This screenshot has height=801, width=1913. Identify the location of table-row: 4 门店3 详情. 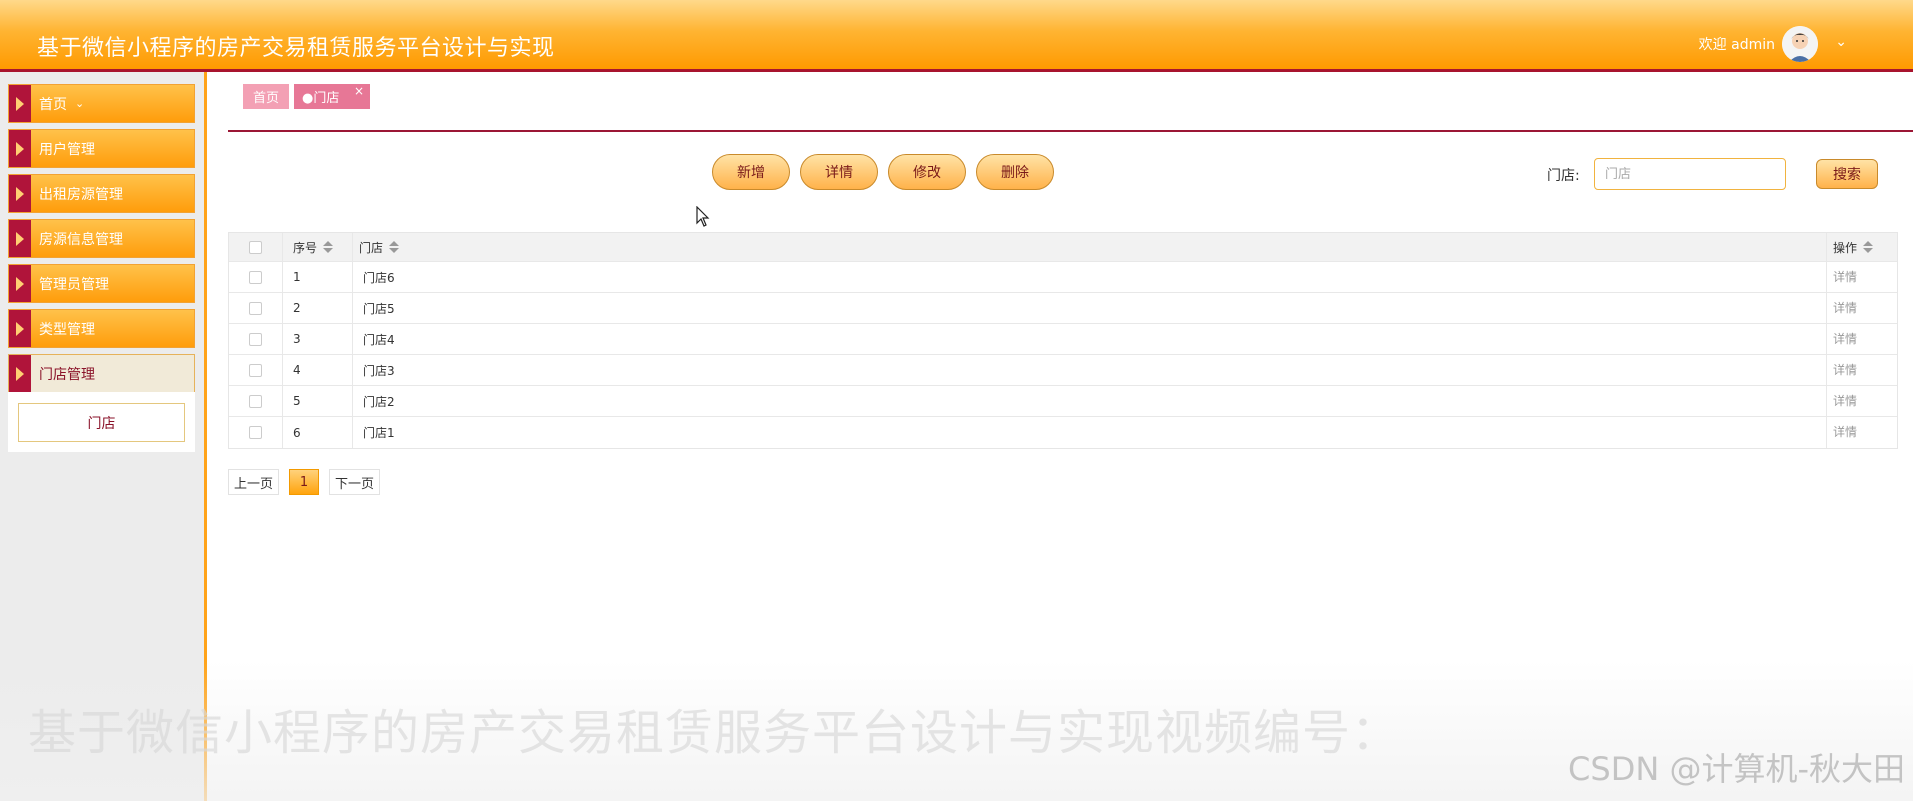
(1063, 370).